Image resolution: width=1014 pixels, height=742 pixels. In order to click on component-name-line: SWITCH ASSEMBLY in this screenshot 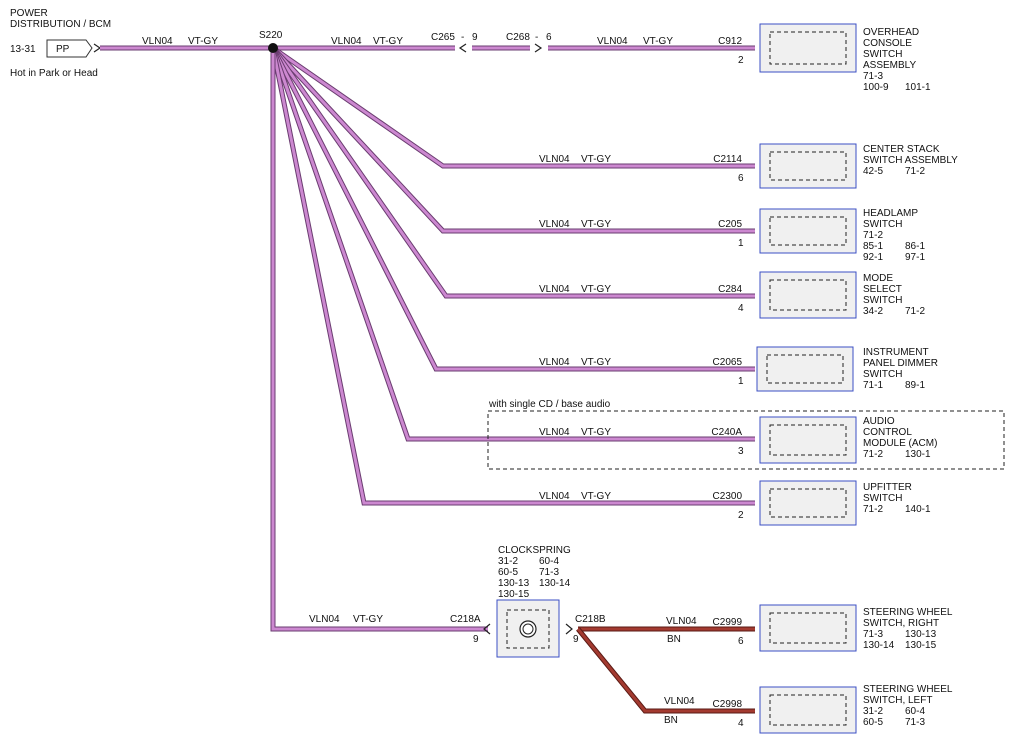, I will do `click(910, 160)`.